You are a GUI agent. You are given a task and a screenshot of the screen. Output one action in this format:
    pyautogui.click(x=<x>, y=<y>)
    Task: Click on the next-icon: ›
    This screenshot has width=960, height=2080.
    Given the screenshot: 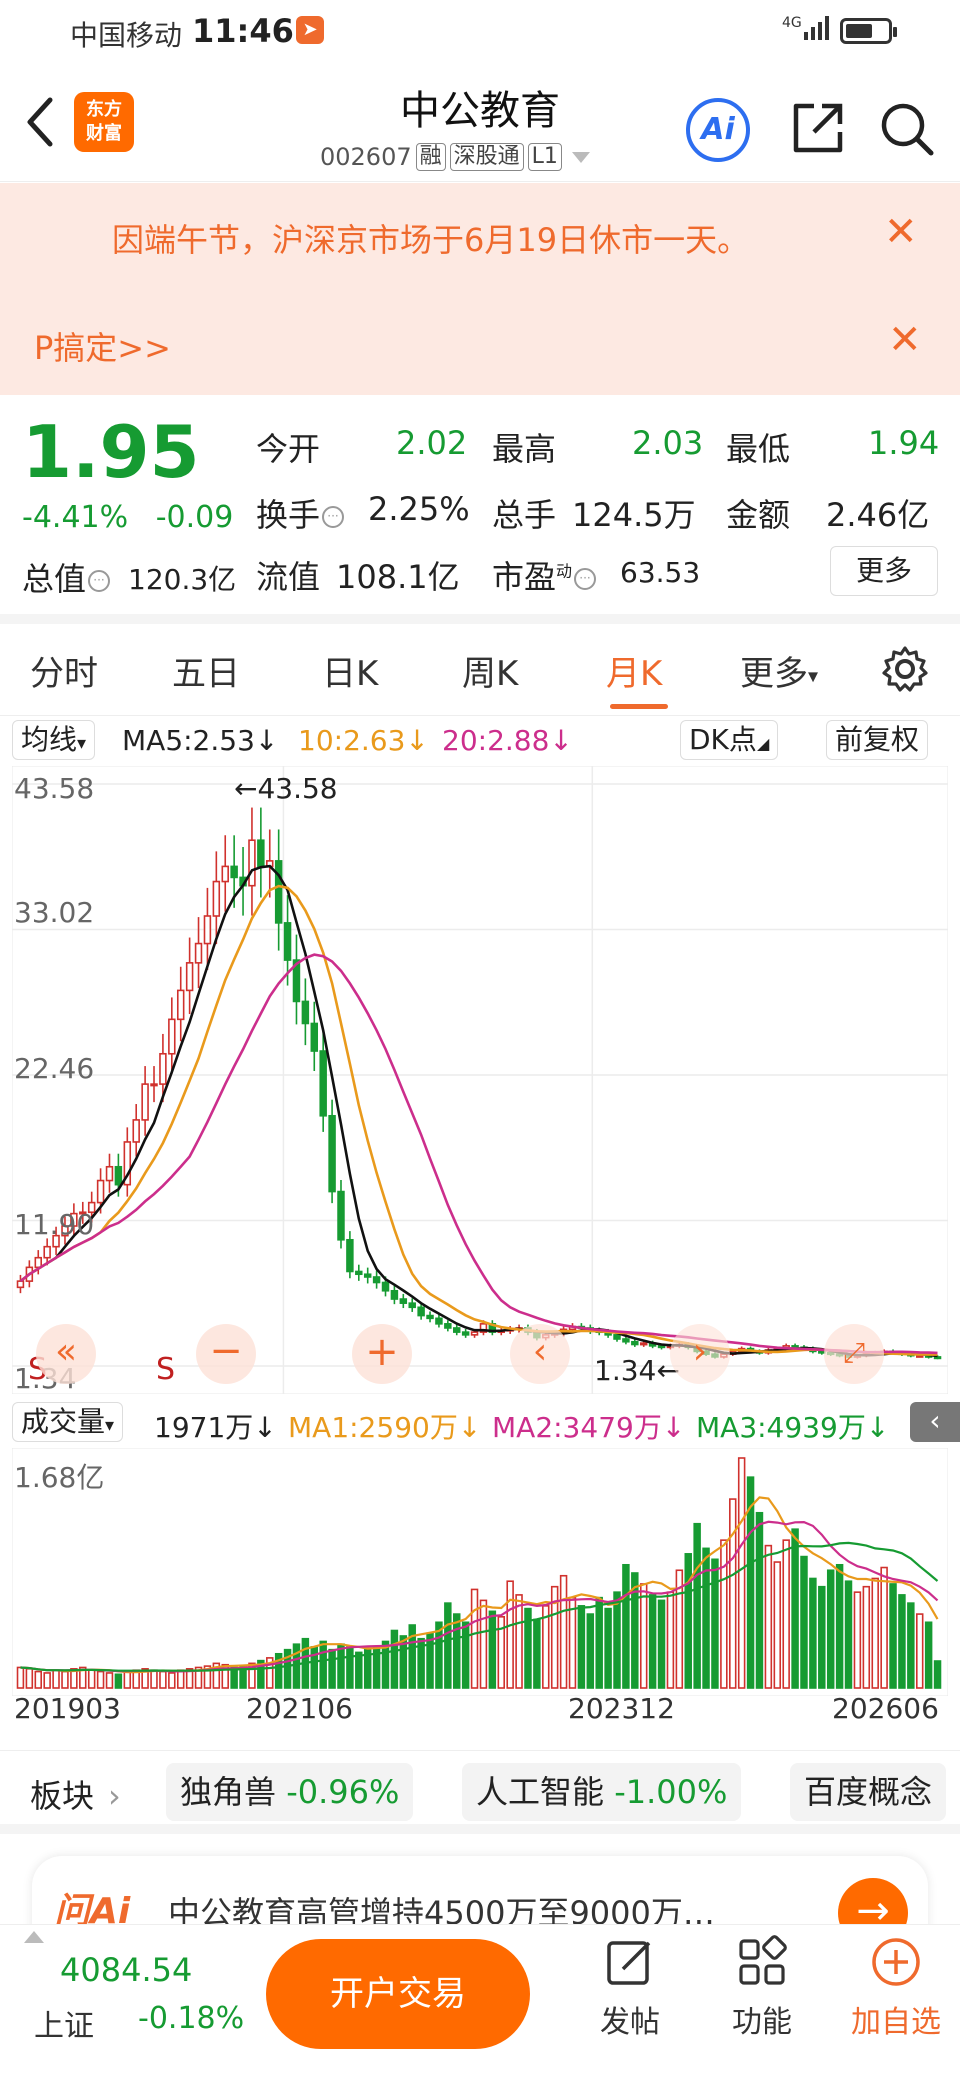 What is the action you would take?
    pyautogui.click(x=700, y=1354)
    